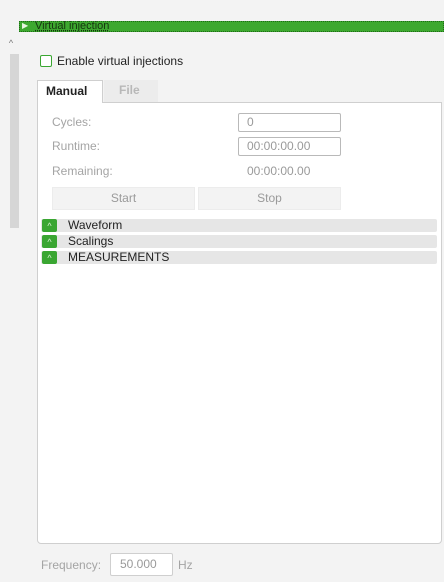 The image size is (444, 582). What do you see at coordinates (141, 564) in the screenshot?
I see `frequency-input: 50.000` at bounding box center [141, 564].